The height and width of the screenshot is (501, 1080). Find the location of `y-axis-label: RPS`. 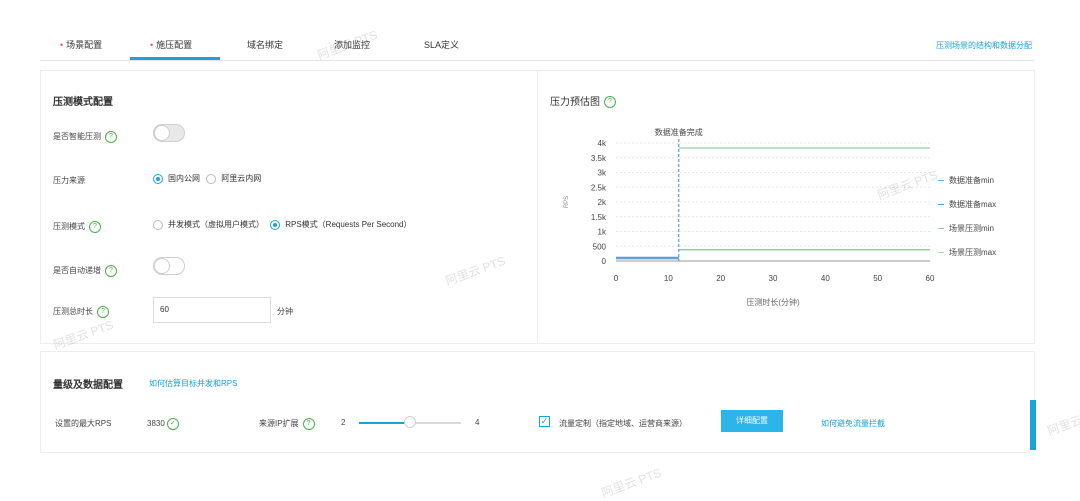

y-axis-label: RPS is located at coordinates (567, 202).